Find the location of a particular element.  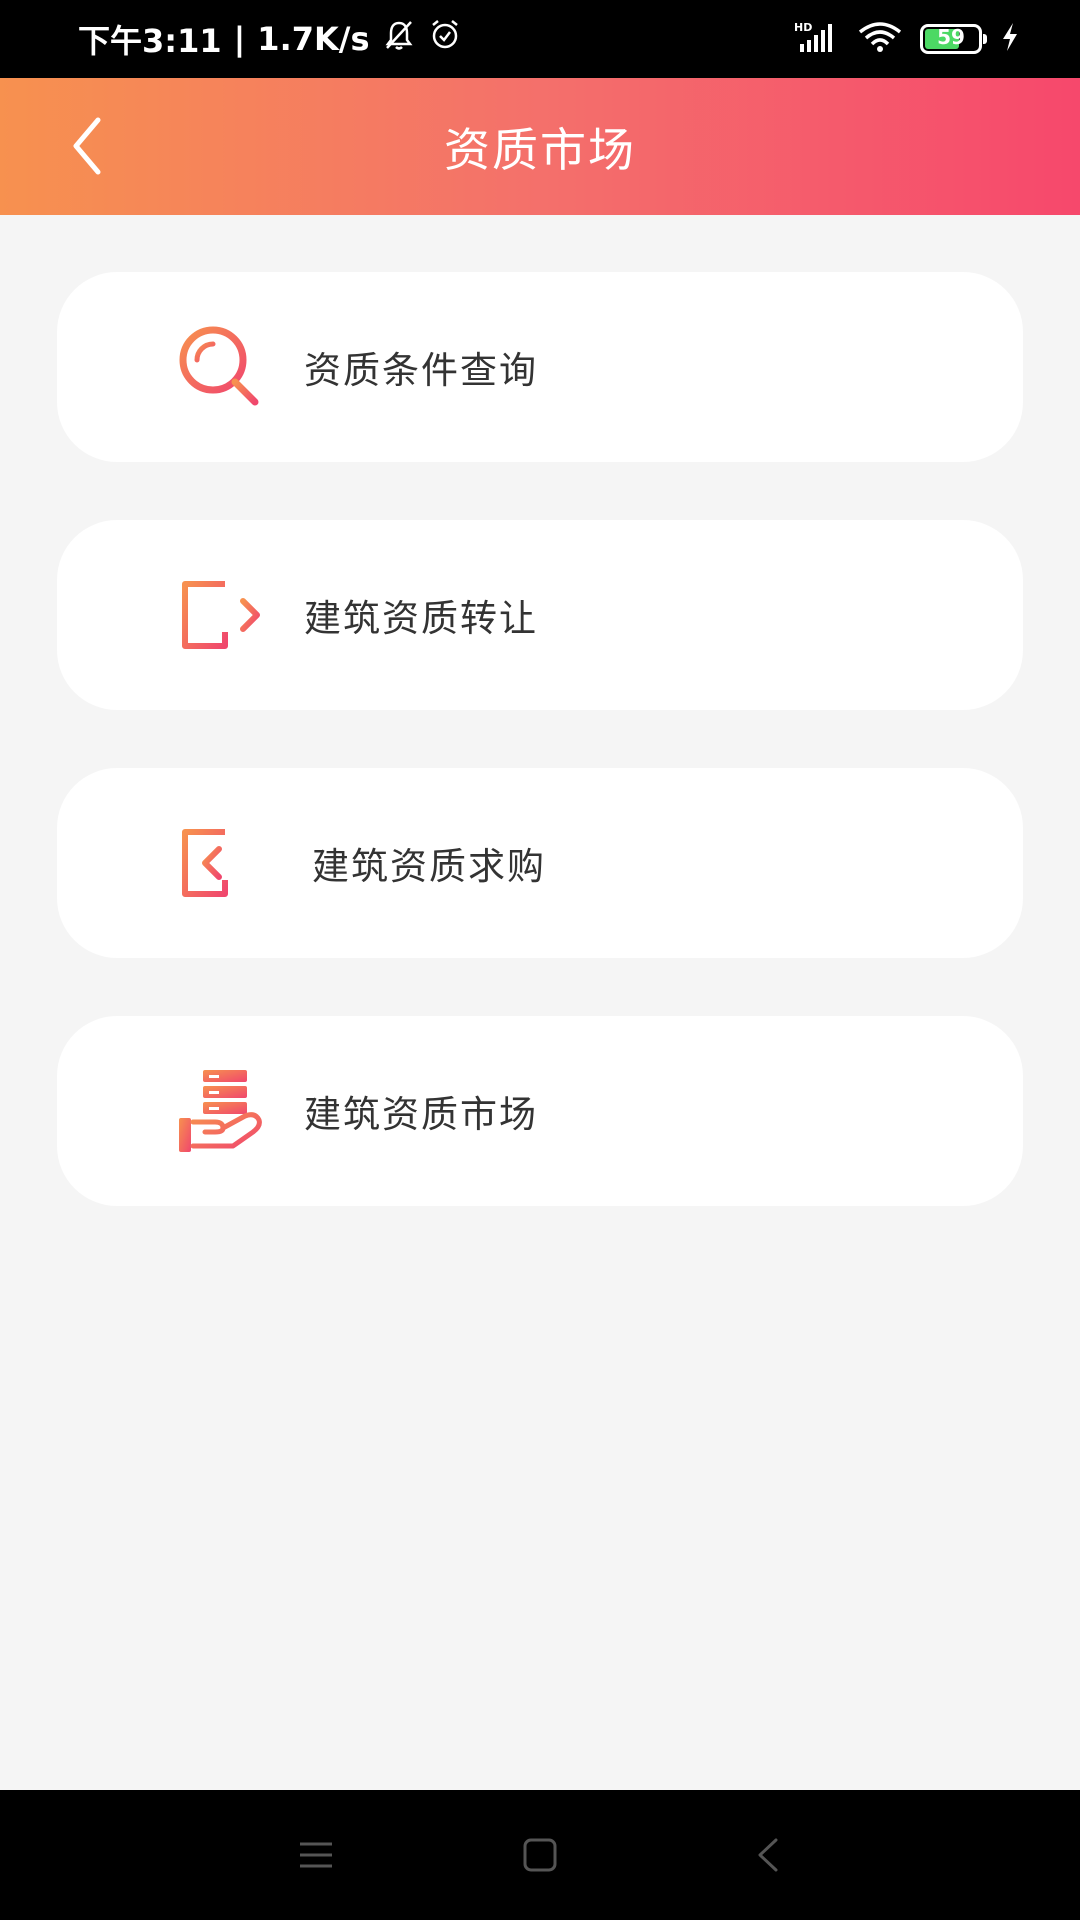

import-icon is located at coordinates (220, 863).